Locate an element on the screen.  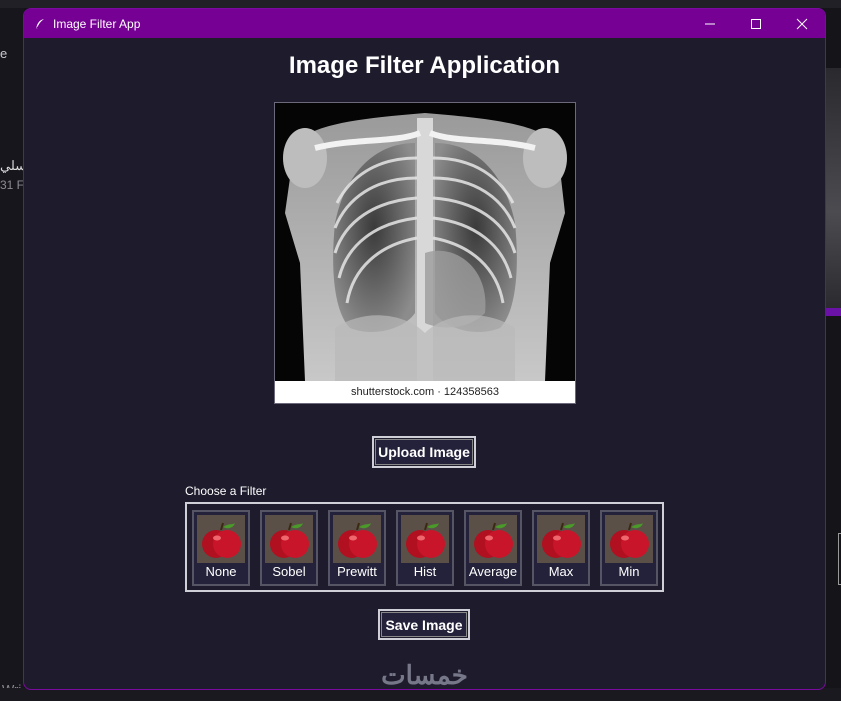
window-controls is located at coordinates (756, 23).